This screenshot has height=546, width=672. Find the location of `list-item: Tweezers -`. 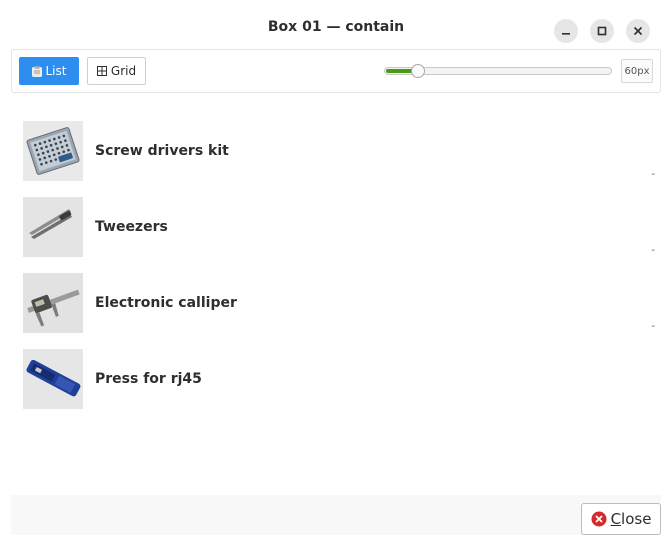

list-item: Tweezers - is located at coordinates (336, 235).